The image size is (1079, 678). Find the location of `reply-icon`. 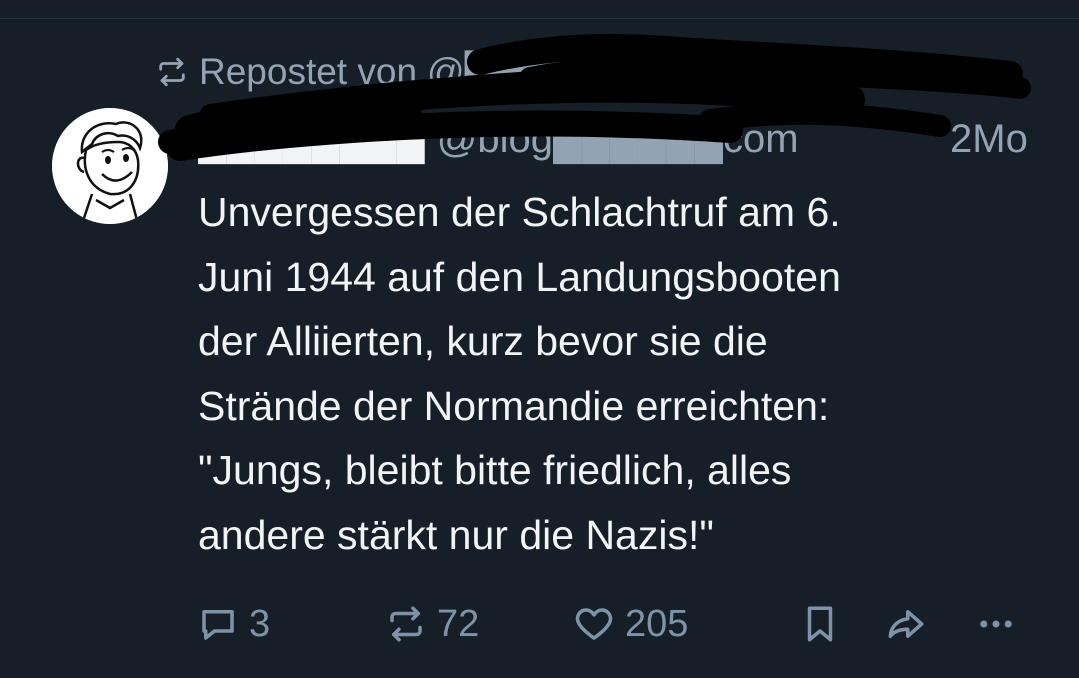

reply-icon is located at coordinates (218, 625).